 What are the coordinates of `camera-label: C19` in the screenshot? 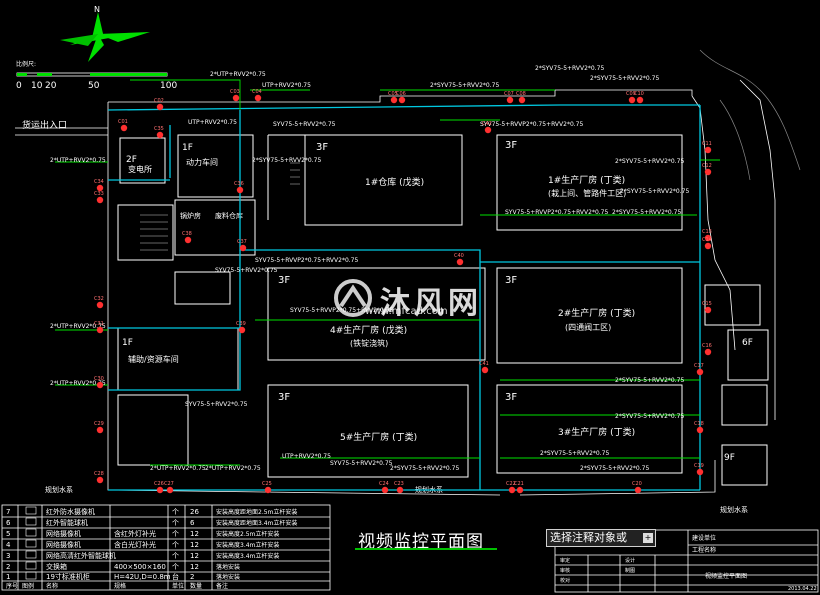 It's located at (699, 466).